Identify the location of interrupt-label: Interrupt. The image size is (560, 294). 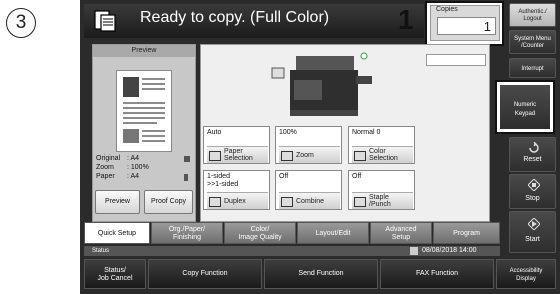
(532, 69).